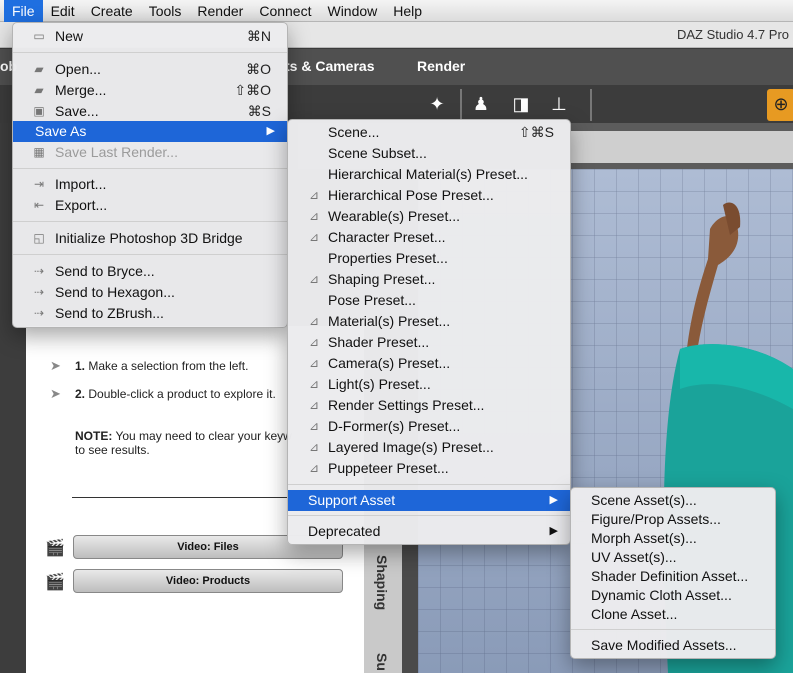  What do you see at coordinates (481, 104) in the screenshot?
I see `figure-tool-icon: ♟` at bounding box center [481, 104].